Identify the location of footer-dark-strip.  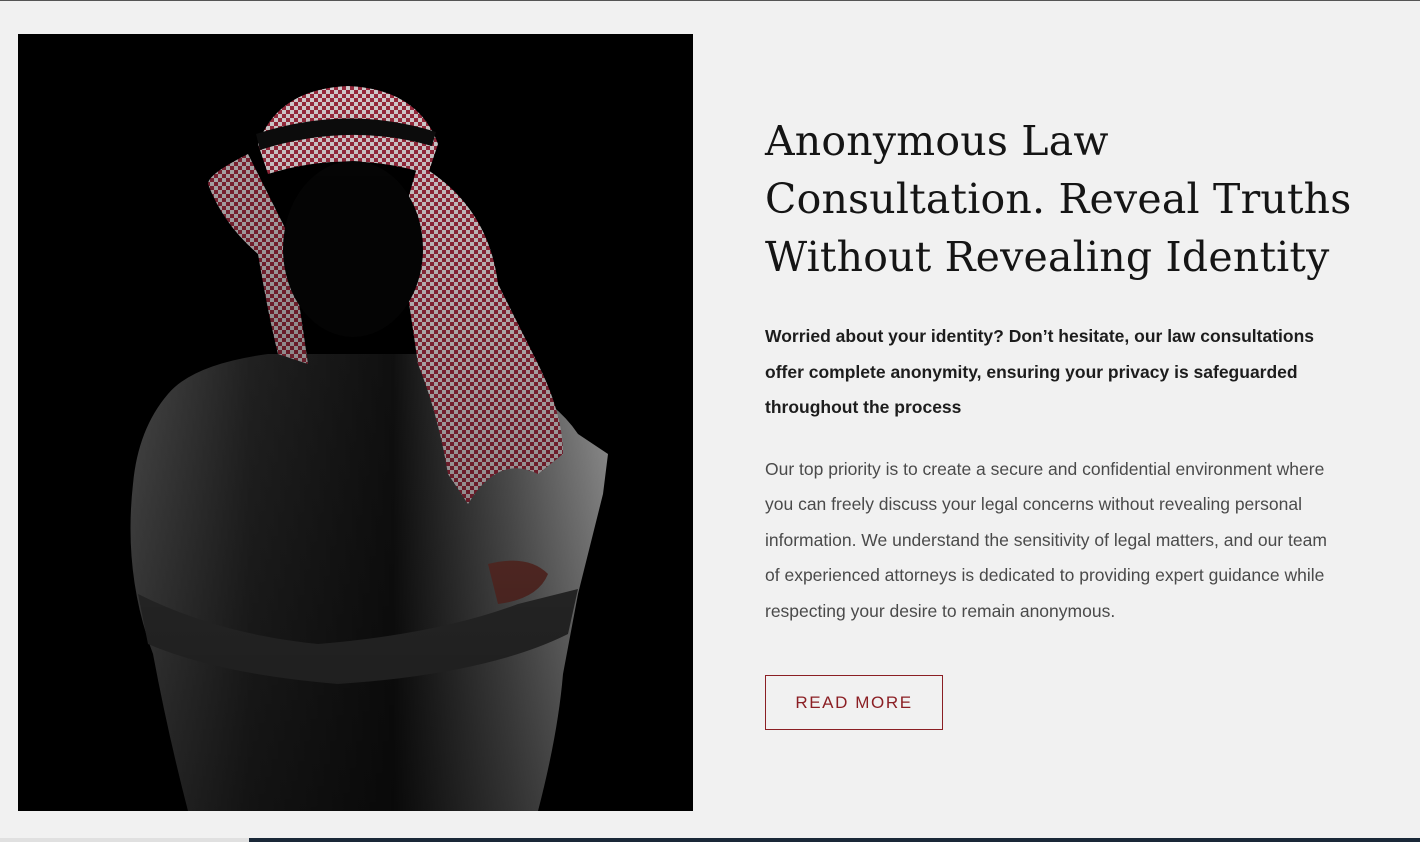
(834, 840).